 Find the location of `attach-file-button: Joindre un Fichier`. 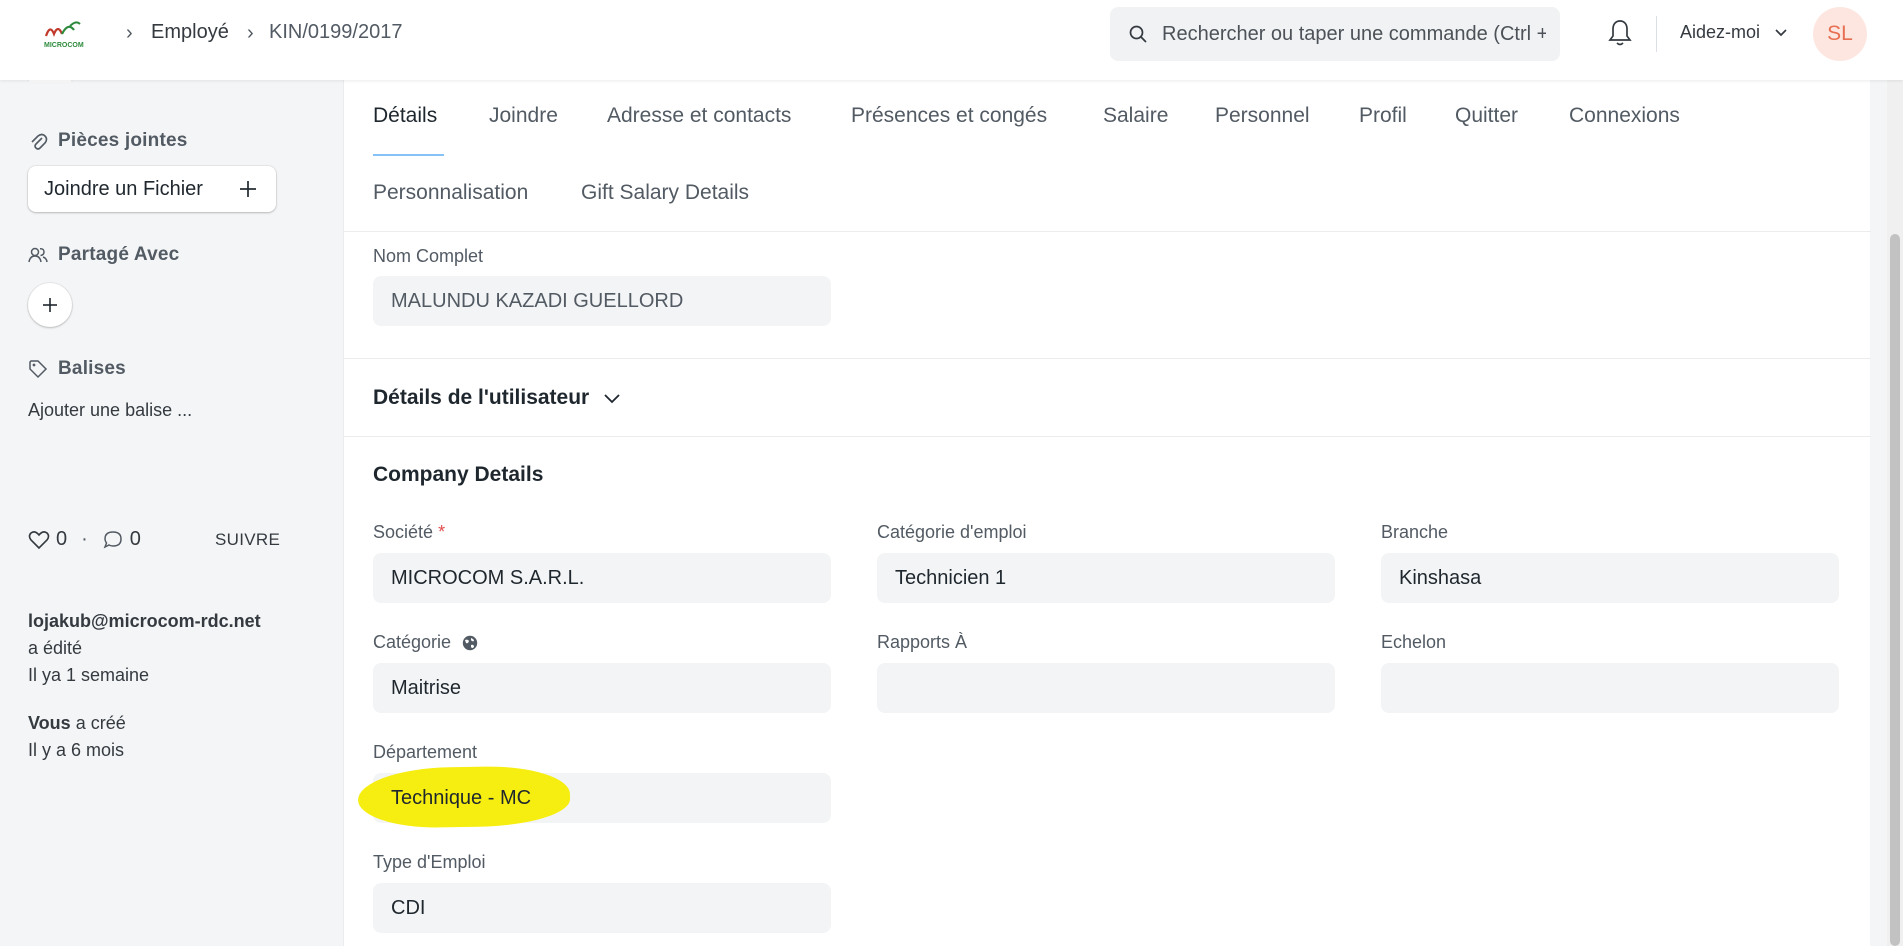

attach-file-button: Joindre un Fichier is located at coordinates (152, 189).